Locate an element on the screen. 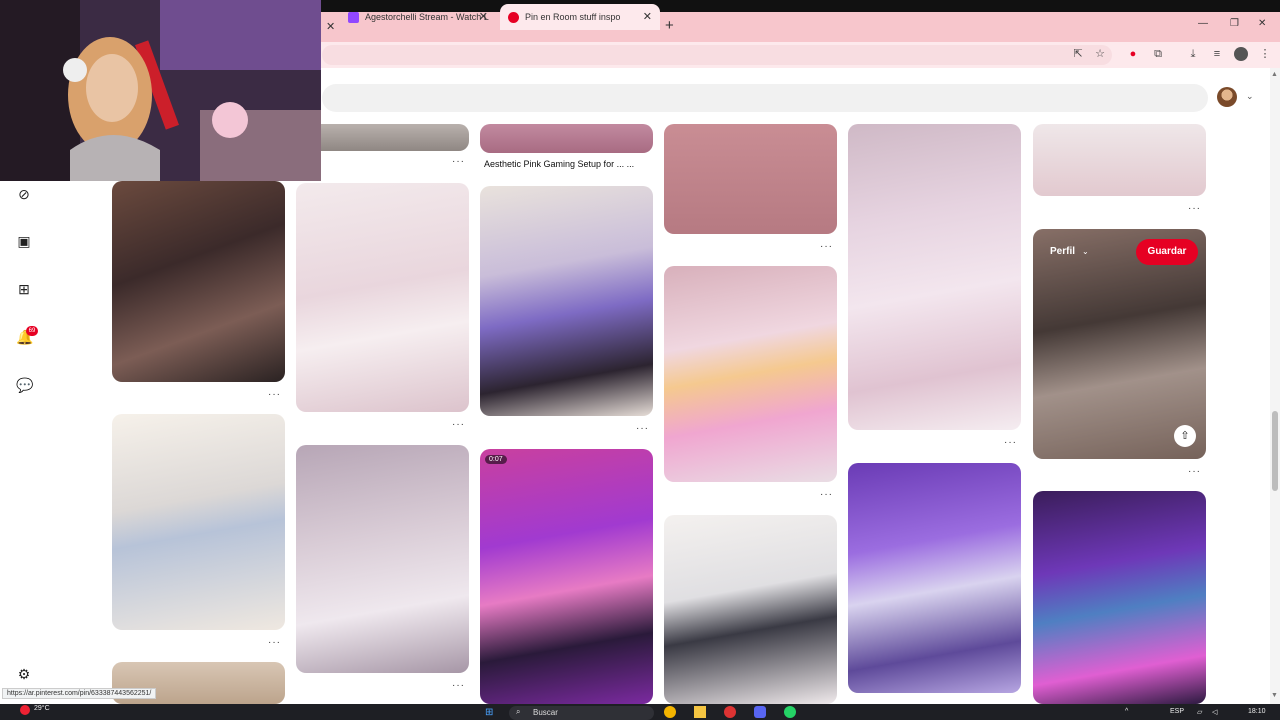  weather-icon is located at coordinates (25, 710).